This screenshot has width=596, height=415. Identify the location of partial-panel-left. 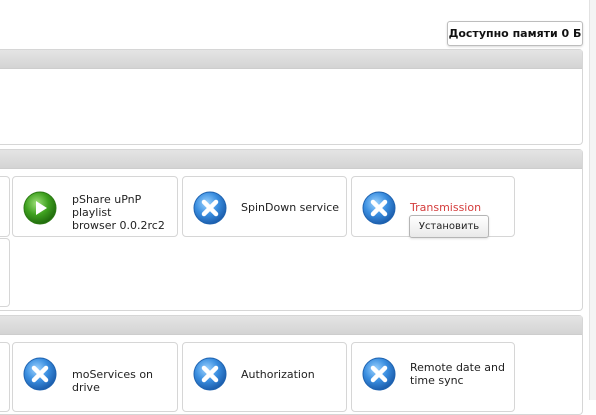
(5, 272).